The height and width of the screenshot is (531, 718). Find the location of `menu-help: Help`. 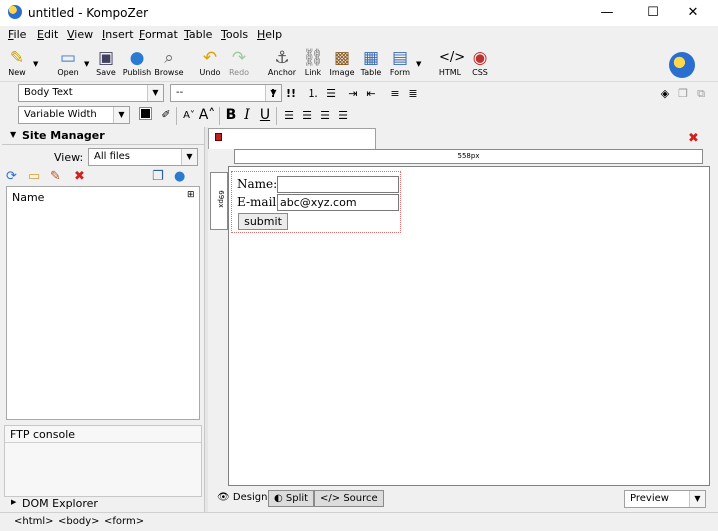

menu-help: Help is located at coordinates (269, 34).